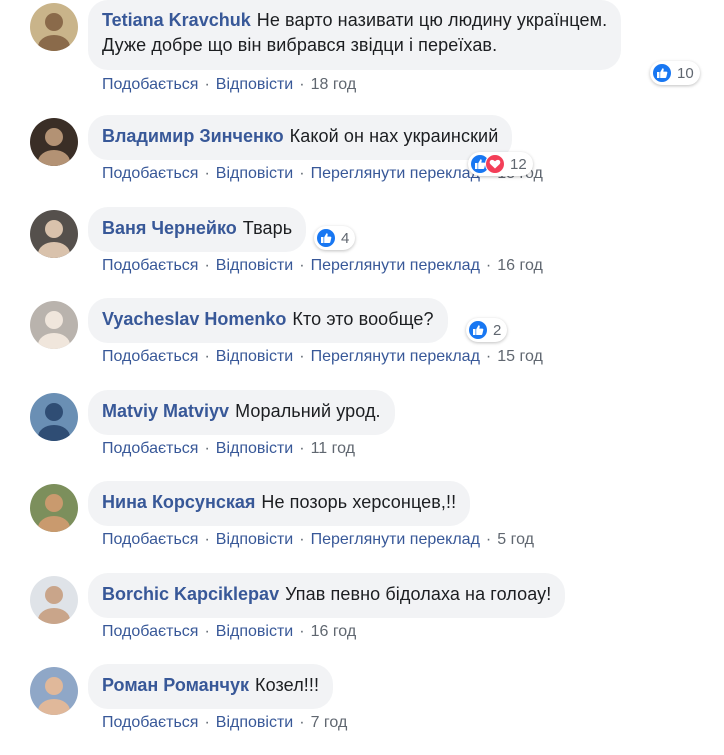  I want to click on comment-bubble: Нина Корсунская Не позорь херсонцев,!!, so click(279, 503).